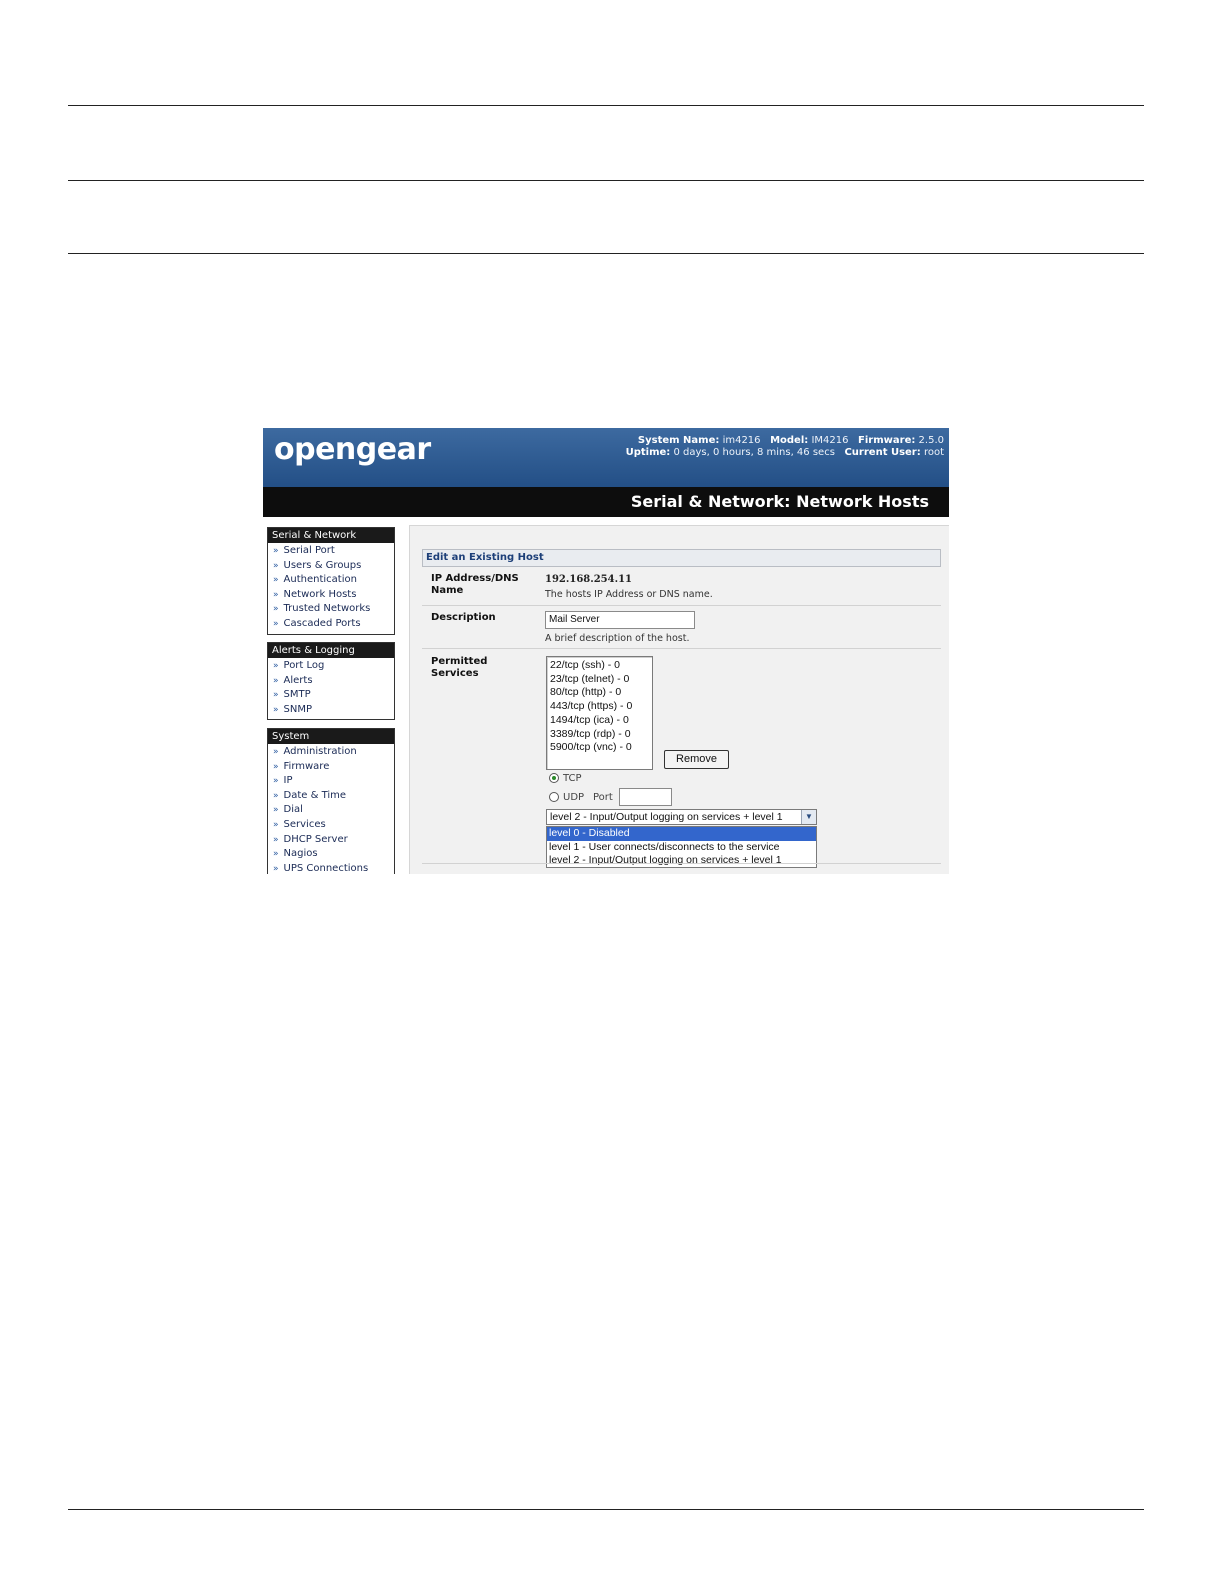 The height and width of the screenshot is (1584, 1224). I want to click on chevron-down-icon: ▼, so click(808, 817).